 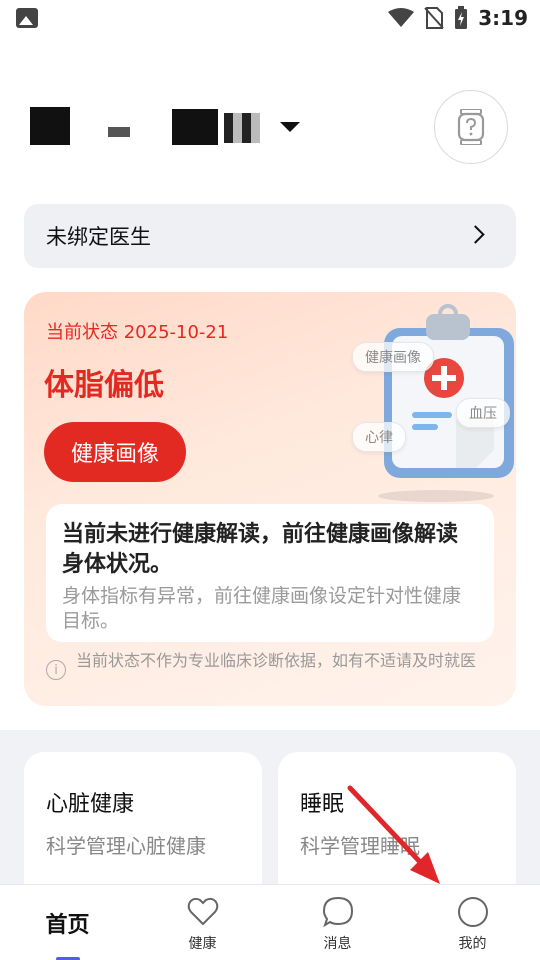 What do you see at coordinates (393, 834) in the screenshot?
I see `annotation-arrow-icon` at bounding box center [393, 834].